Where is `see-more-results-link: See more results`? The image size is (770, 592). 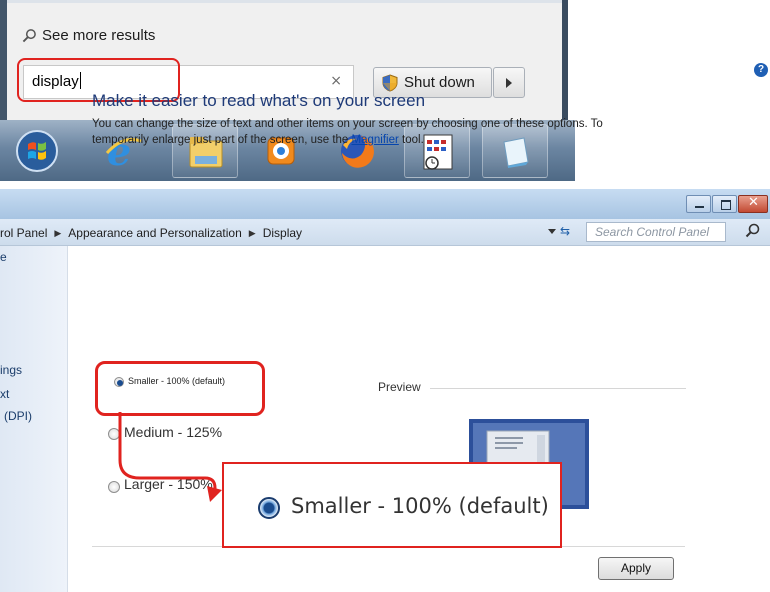 see-more-results-link: See more results is located at coordinates (88, 35).